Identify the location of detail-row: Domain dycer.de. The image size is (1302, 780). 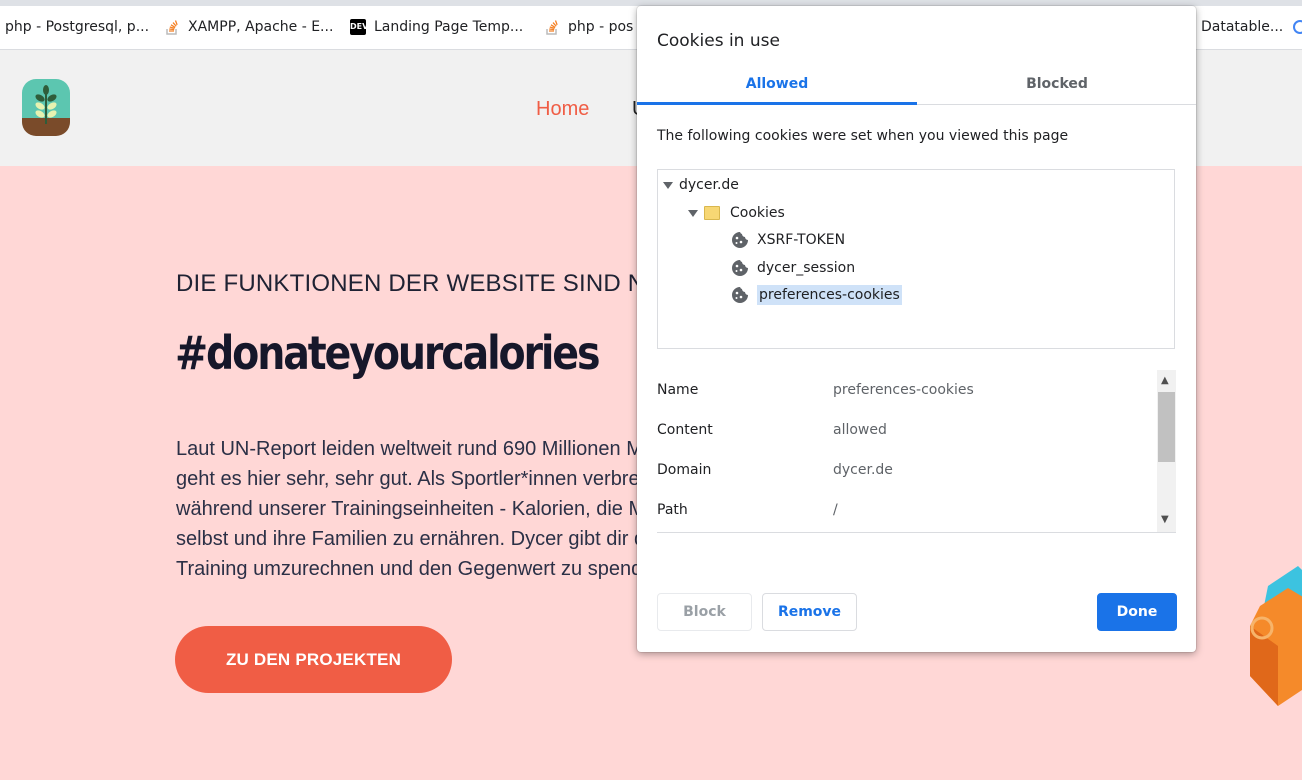
(902, 472).